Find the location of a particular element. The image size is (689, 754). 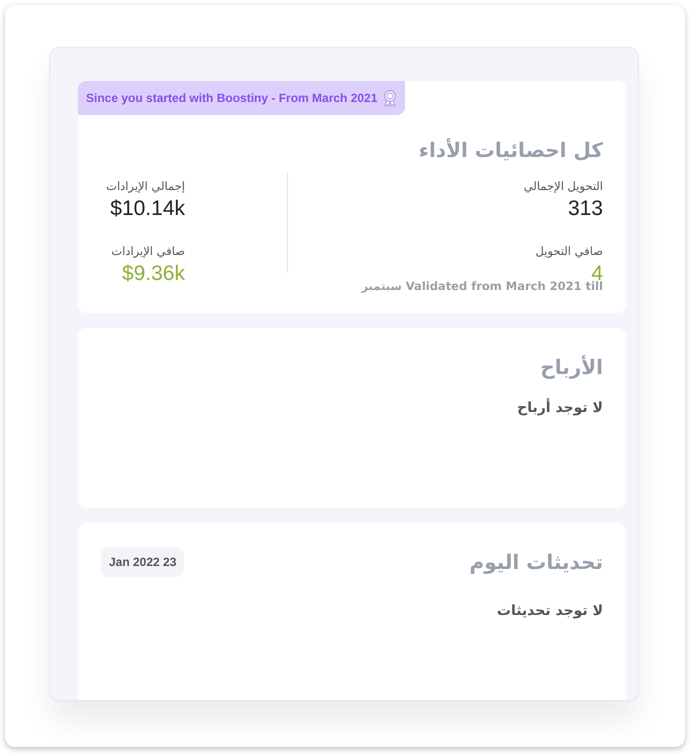

stat-label: إجمالي الإيرادات is located at coordinates (145, 186).